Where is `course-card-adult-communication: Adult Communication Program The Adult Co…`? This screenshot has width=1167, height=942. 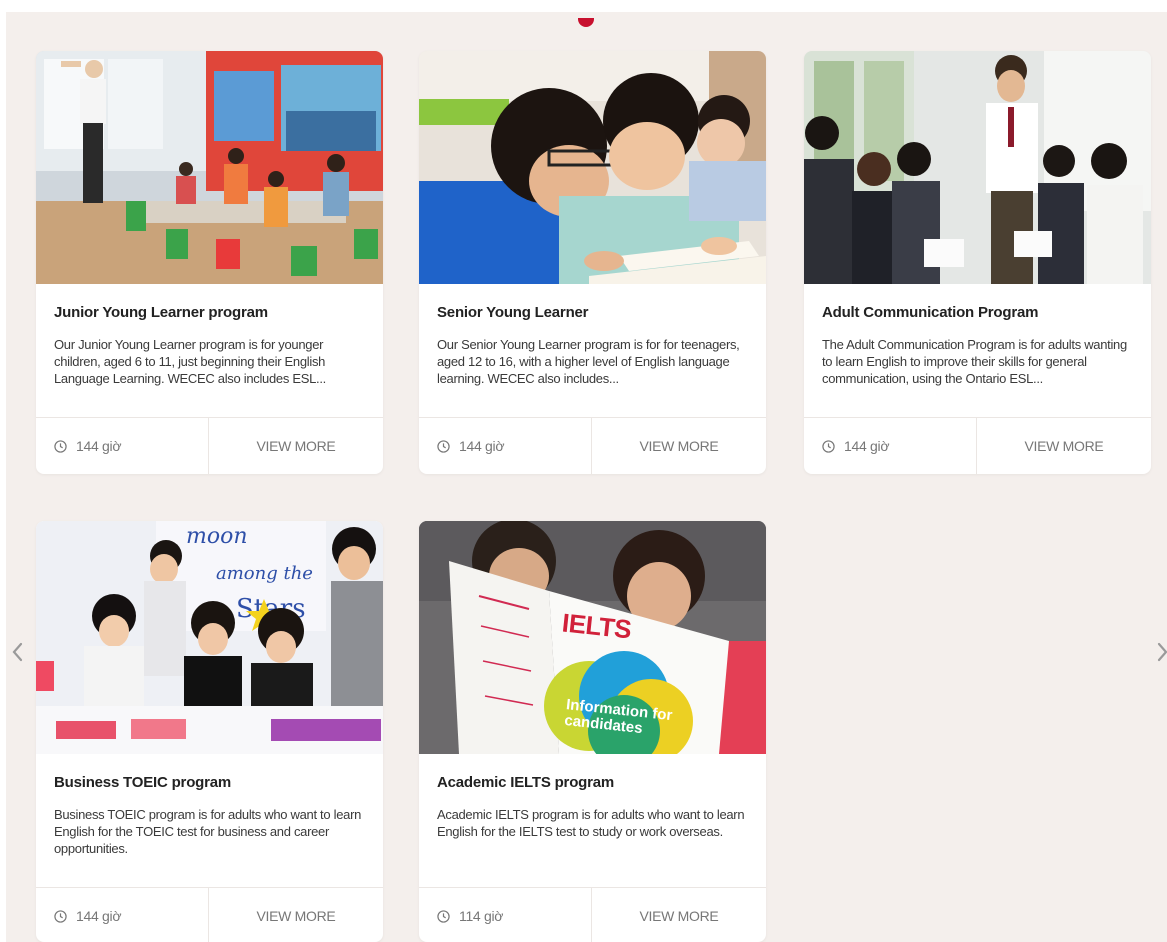 course-card-adult-communication: Adult Communication Program The Adult Co… is located at coordinates (977, 262).